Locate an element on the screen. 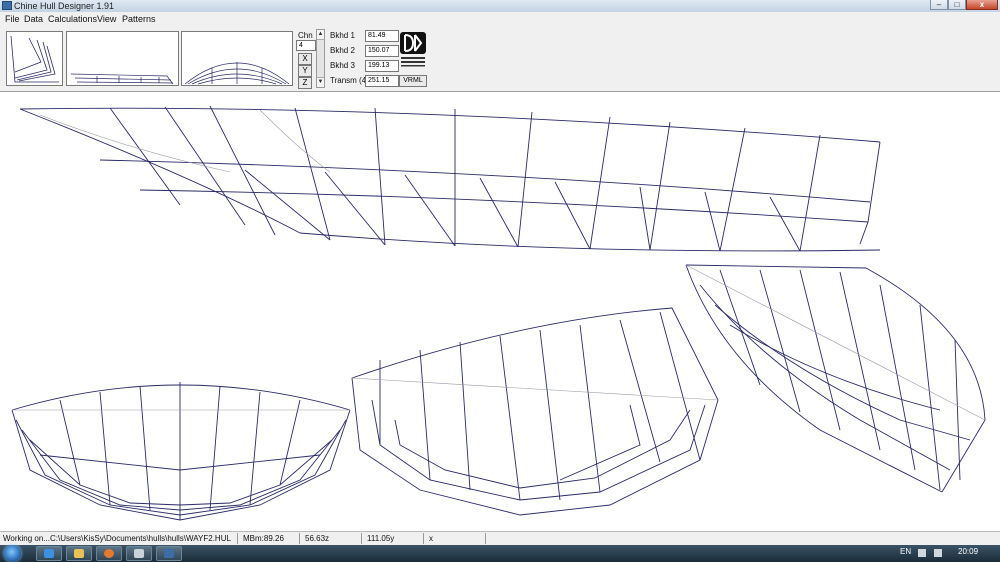  chine-count-field: 4 is located at coordinates (306, 45).